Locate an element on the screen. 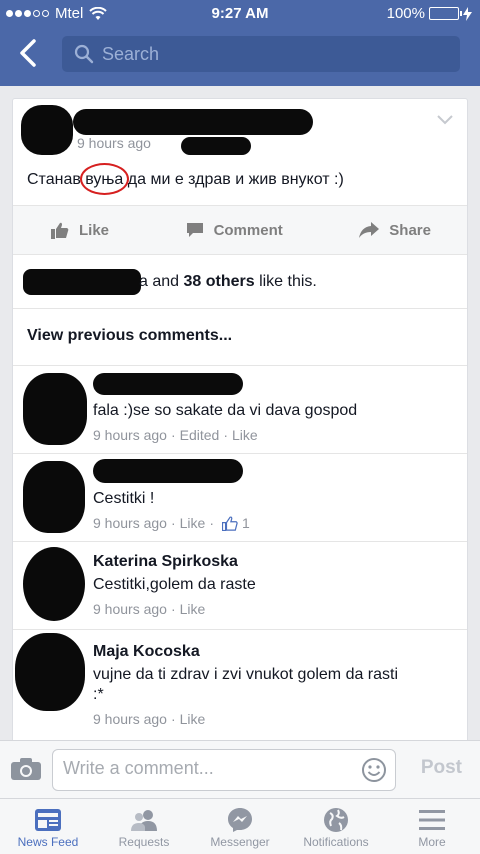  comment-like-count: 1 is located at coordinates (245, 523).